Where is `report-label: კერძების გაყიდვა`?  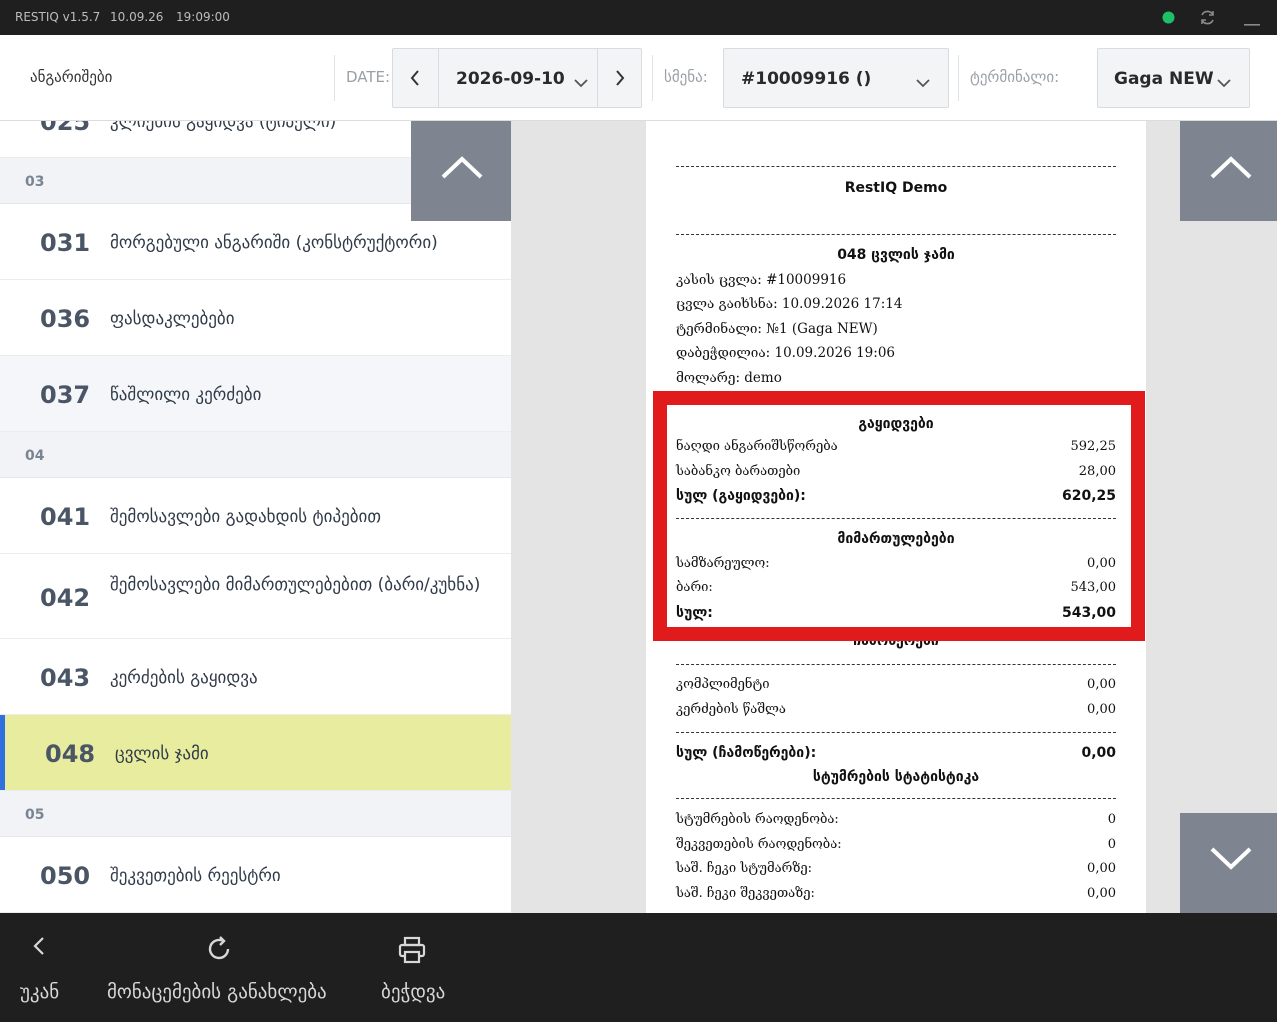
report-label: კერძების გაყიდვა is located at coordinates (184, 678).